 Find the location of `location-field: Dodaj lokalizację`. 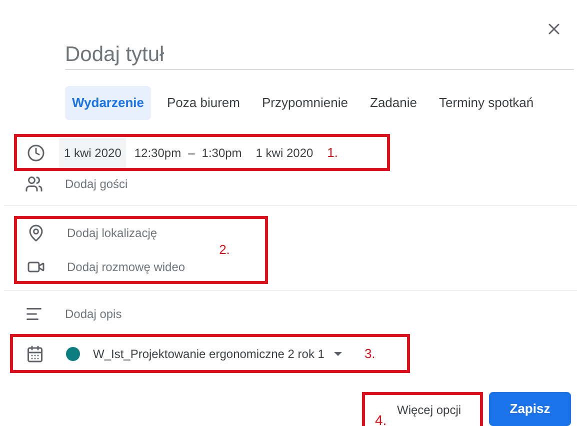

location-field: Dodaj lokalizację is located at coordinates (112, 233).